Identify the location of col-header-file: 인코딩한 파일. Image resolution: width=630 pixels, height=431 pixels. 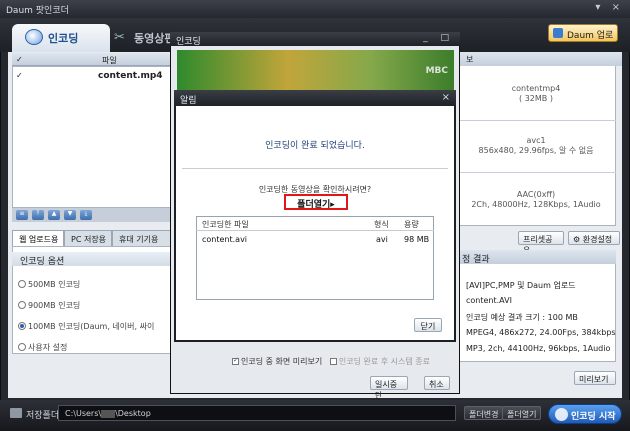
(225, 224).